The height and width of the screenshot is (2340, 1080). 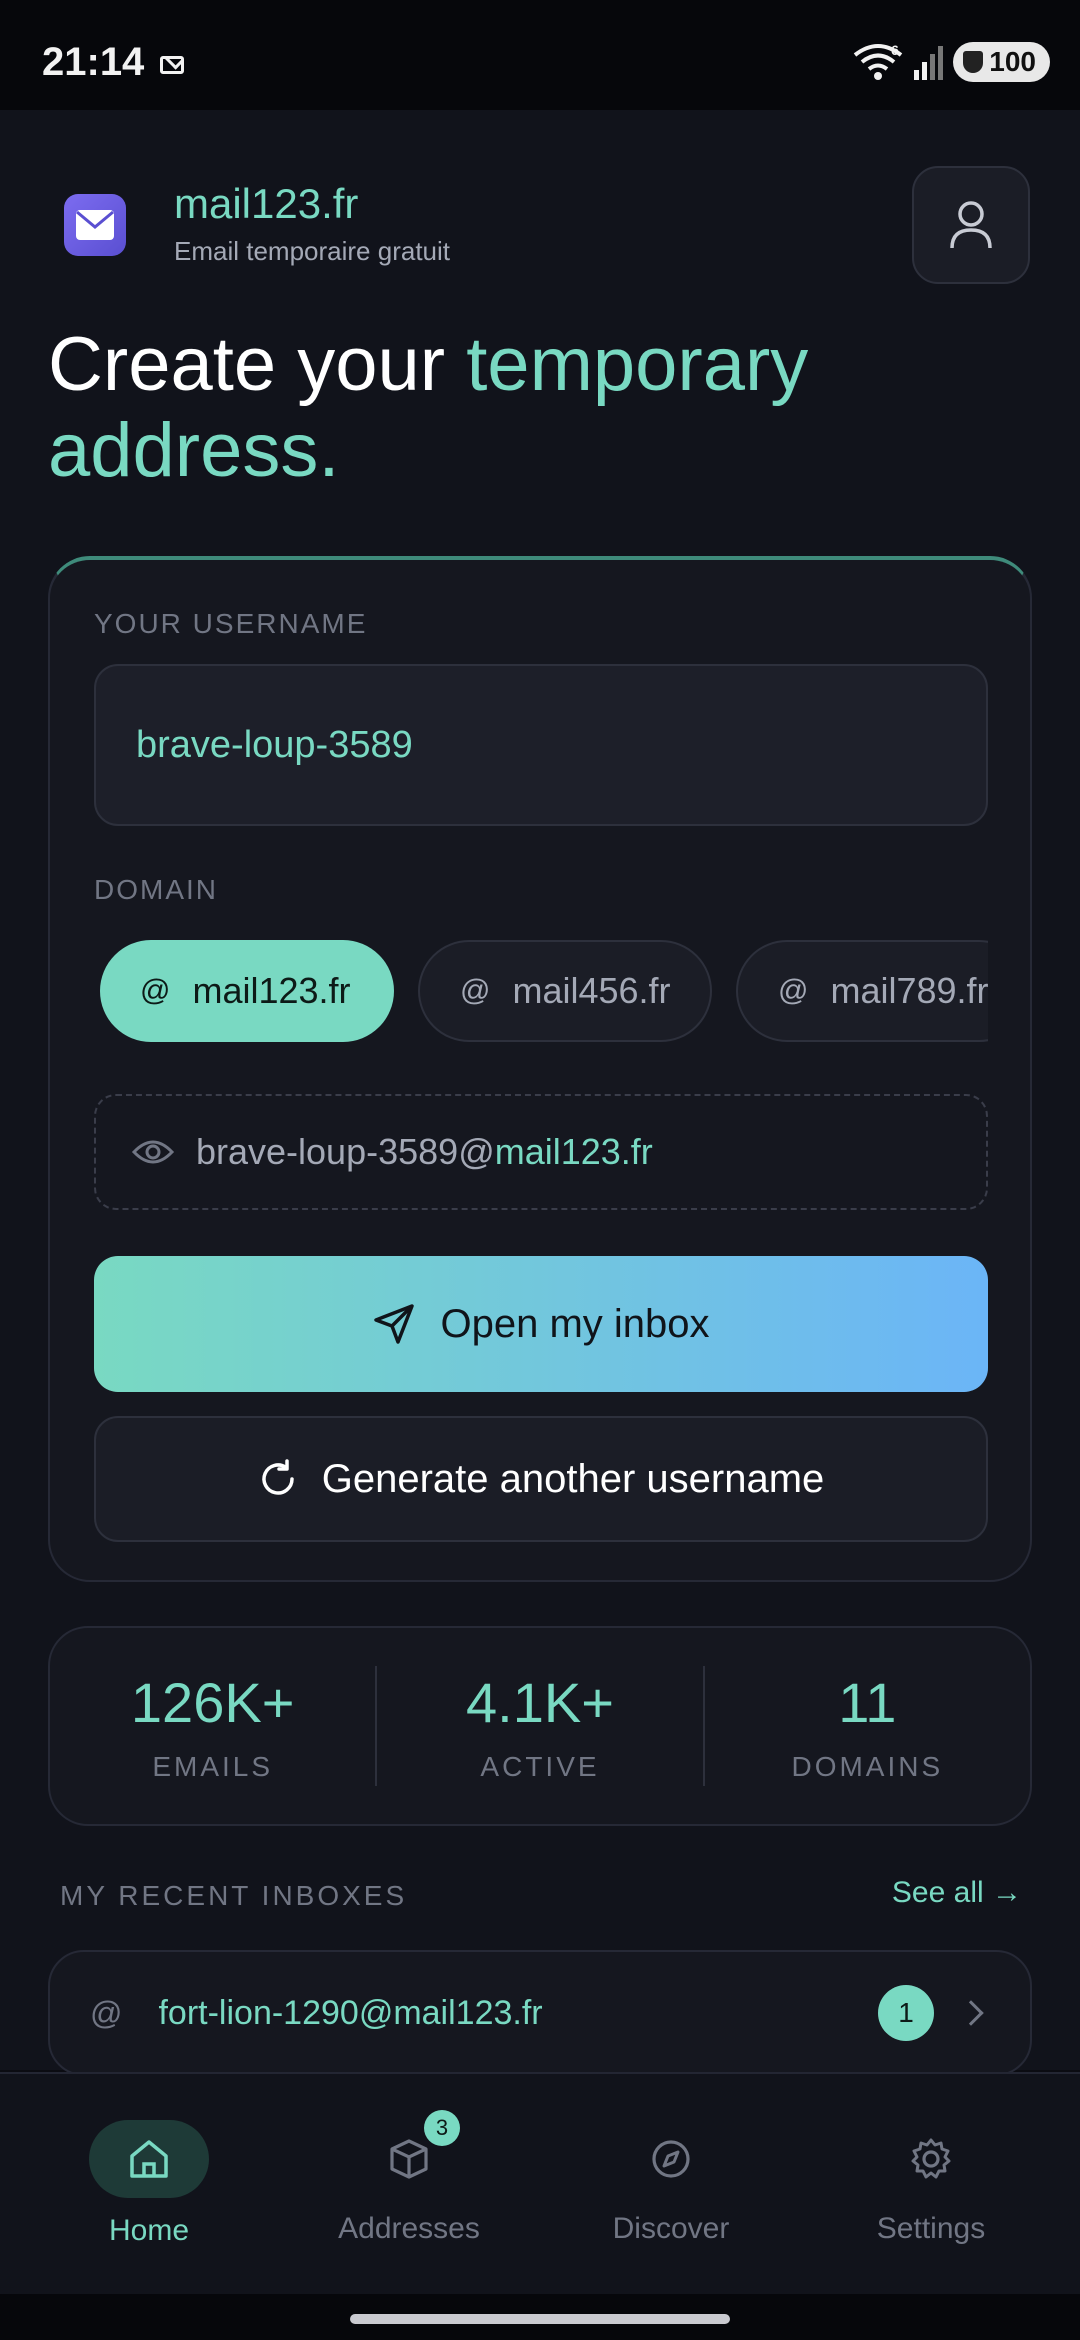 I want to click on battery-indicator: 100, so click(x=1001, y=62).